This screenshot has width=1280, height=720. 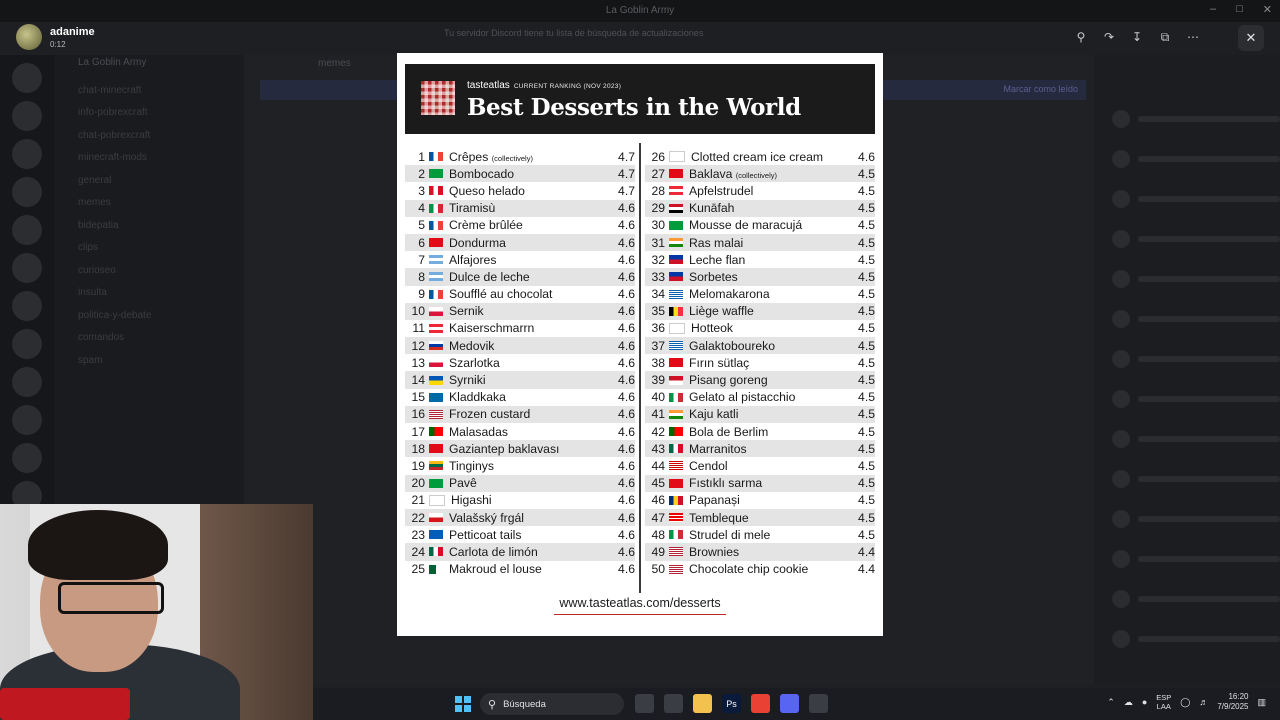 What do you see at coordinates (768, 157) in the screenshot?
I see `dessert-name: Clotted cream ice cream` at bounding box center [768, 157].